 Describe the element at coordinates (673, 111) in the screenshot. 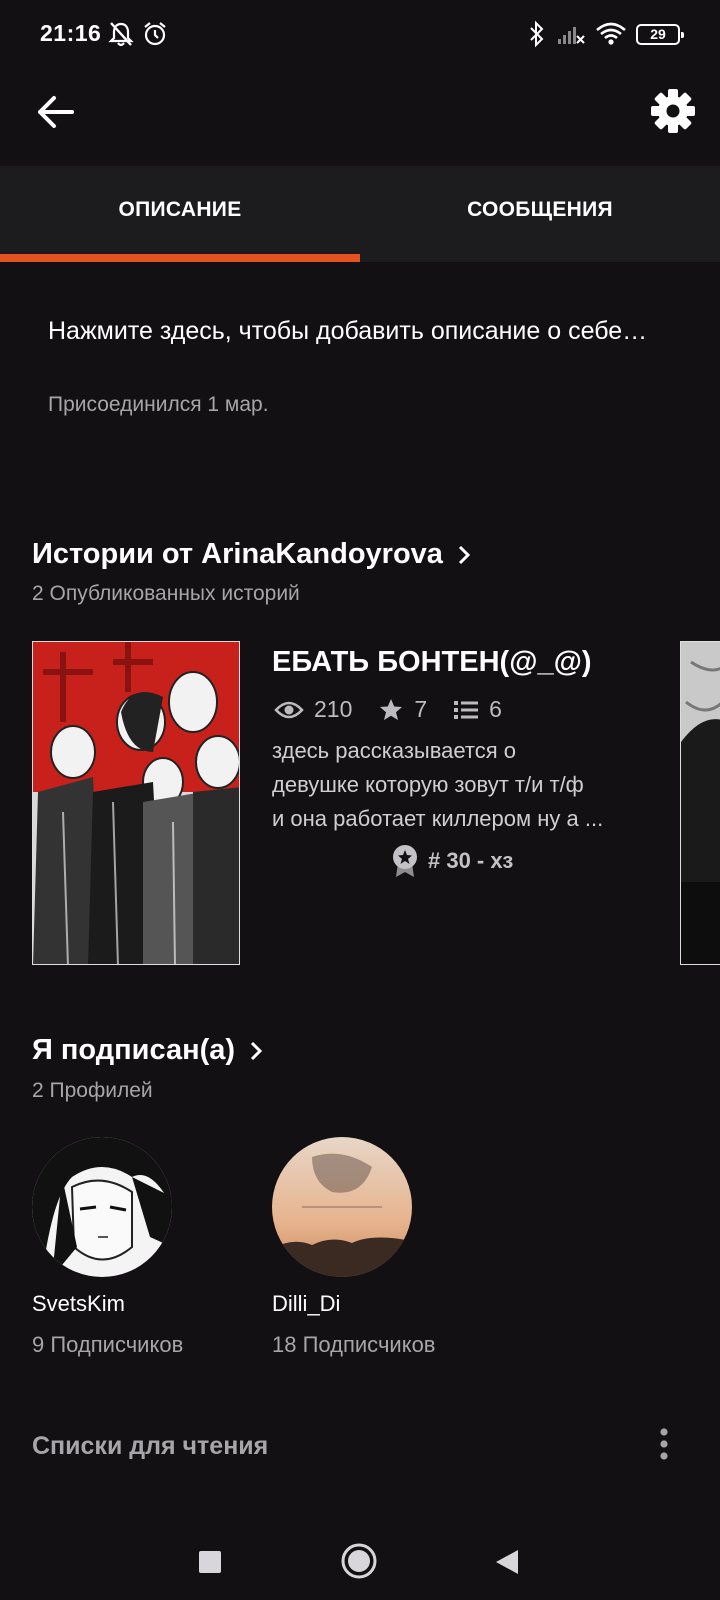

I see `gear-icon` at that location.